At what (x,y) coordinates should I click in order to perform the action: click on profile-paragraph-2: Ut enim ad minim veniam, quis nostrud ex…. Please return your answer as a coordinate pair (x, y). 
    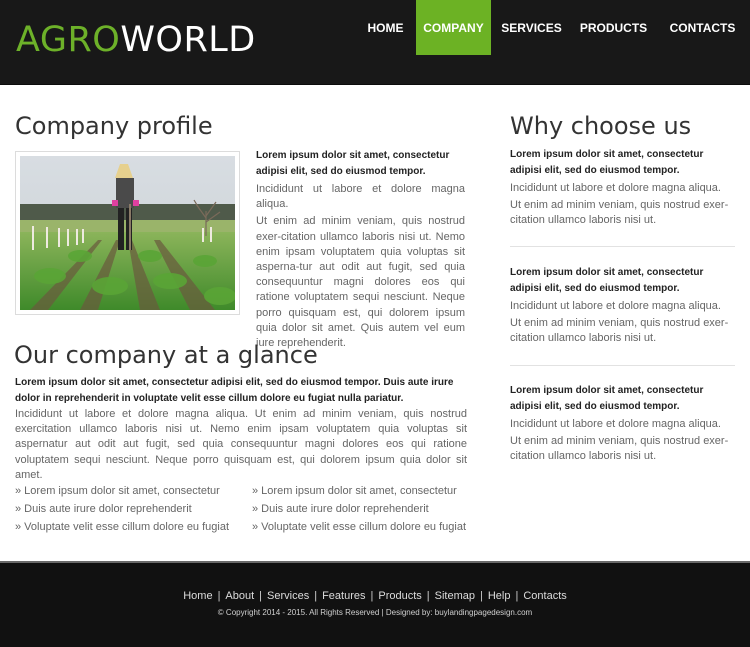
    Looking at the image, I should click on (360, 282).